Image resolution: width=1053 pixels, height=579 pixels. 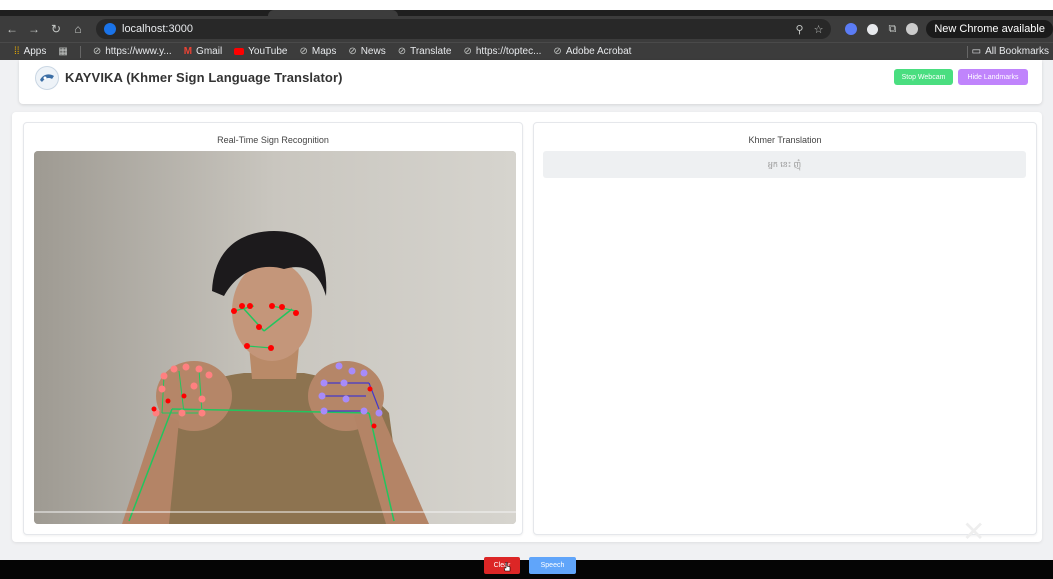 I want to click on grid-icon: ▦, so click(x=63, y=51).